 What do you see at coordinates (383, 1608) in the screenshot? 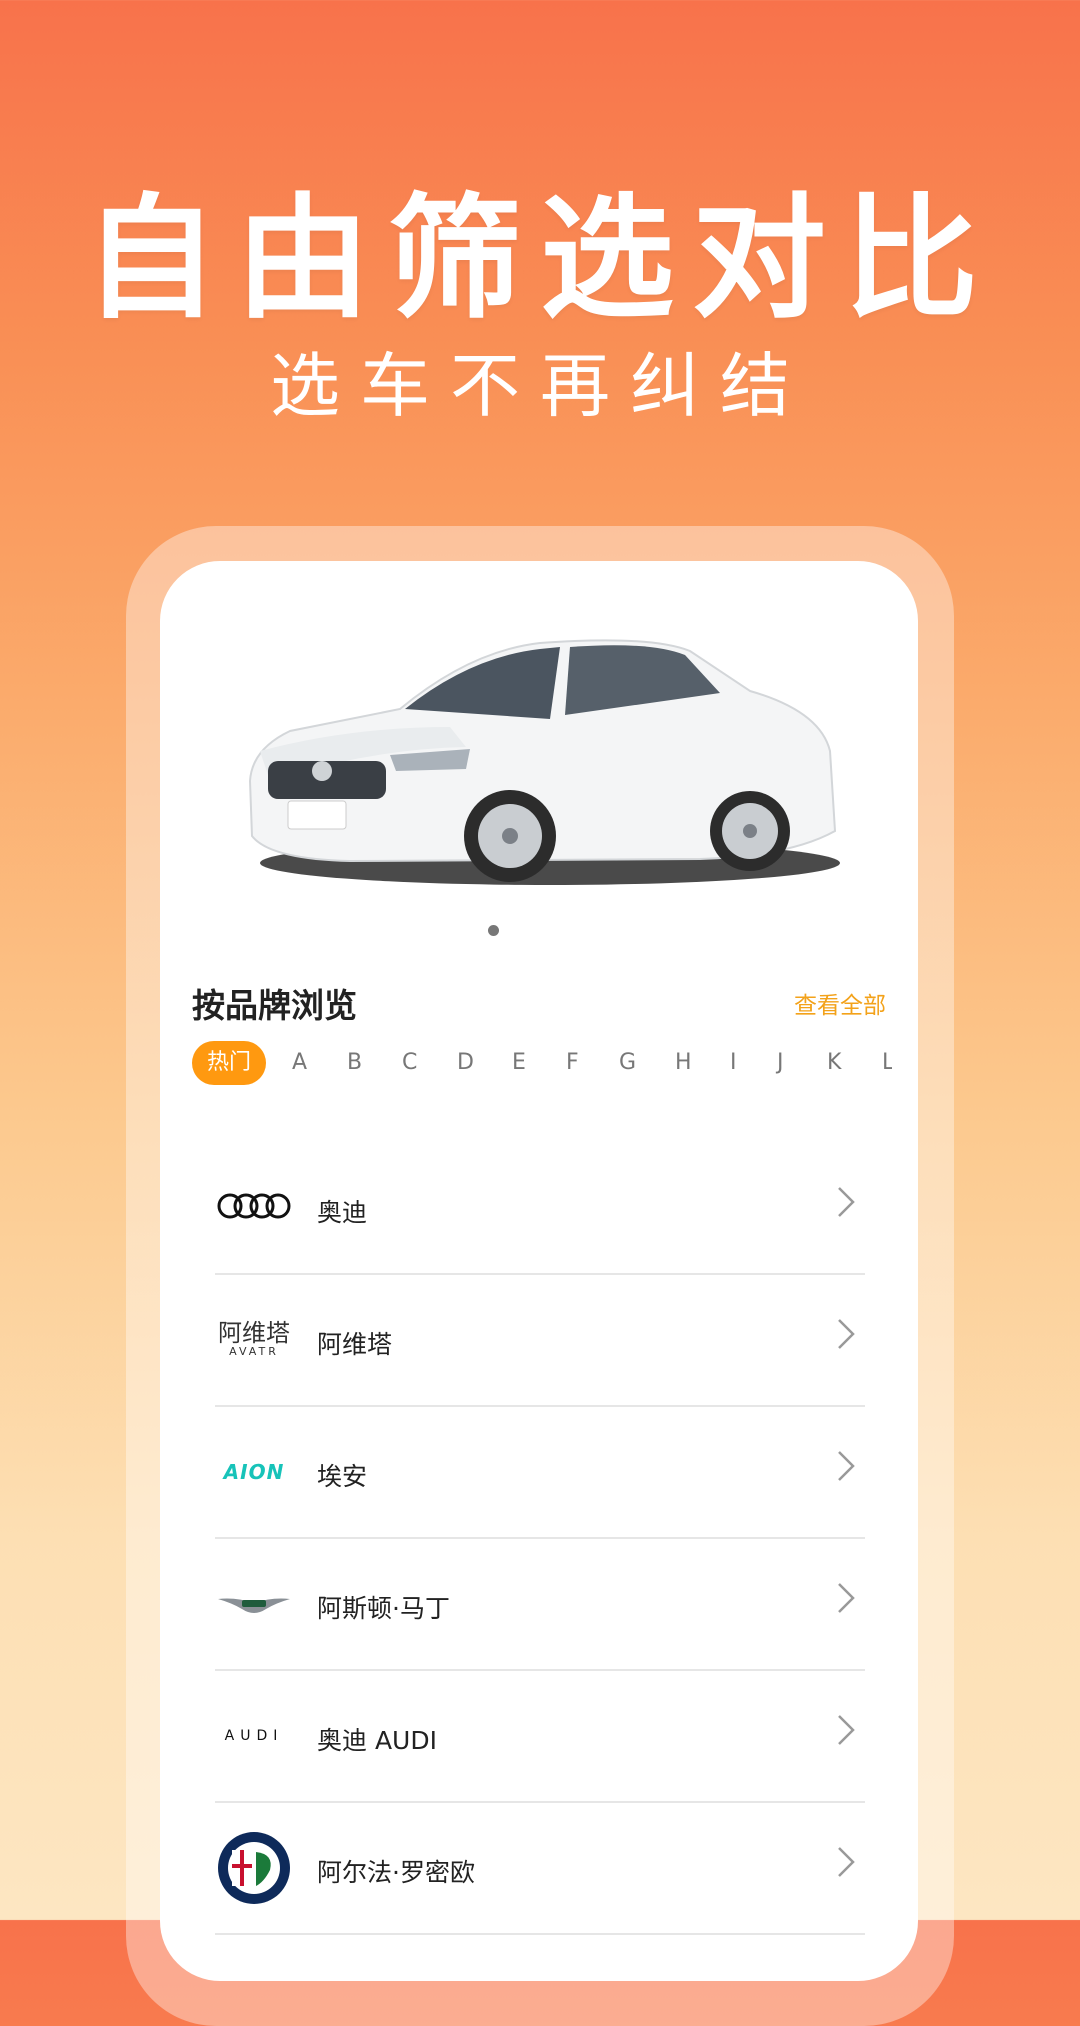
I see `brand-name: 阿斯顿·马丁` at bounding box center [383, 1608].